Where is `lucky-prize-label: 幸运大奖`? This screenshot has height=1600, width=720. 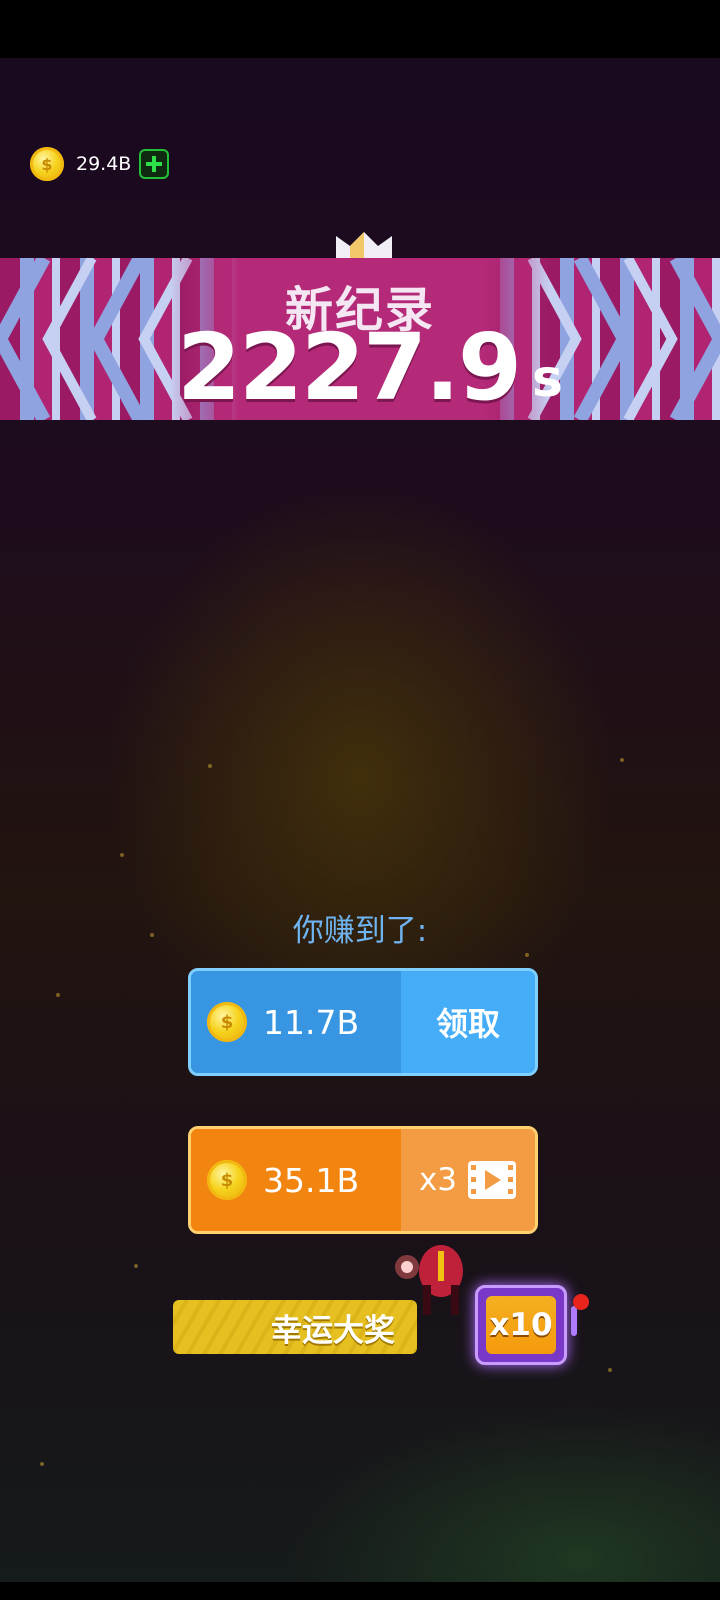 lucky-prize-label: 幸运大奖 is located at coordinates (333, 1330).